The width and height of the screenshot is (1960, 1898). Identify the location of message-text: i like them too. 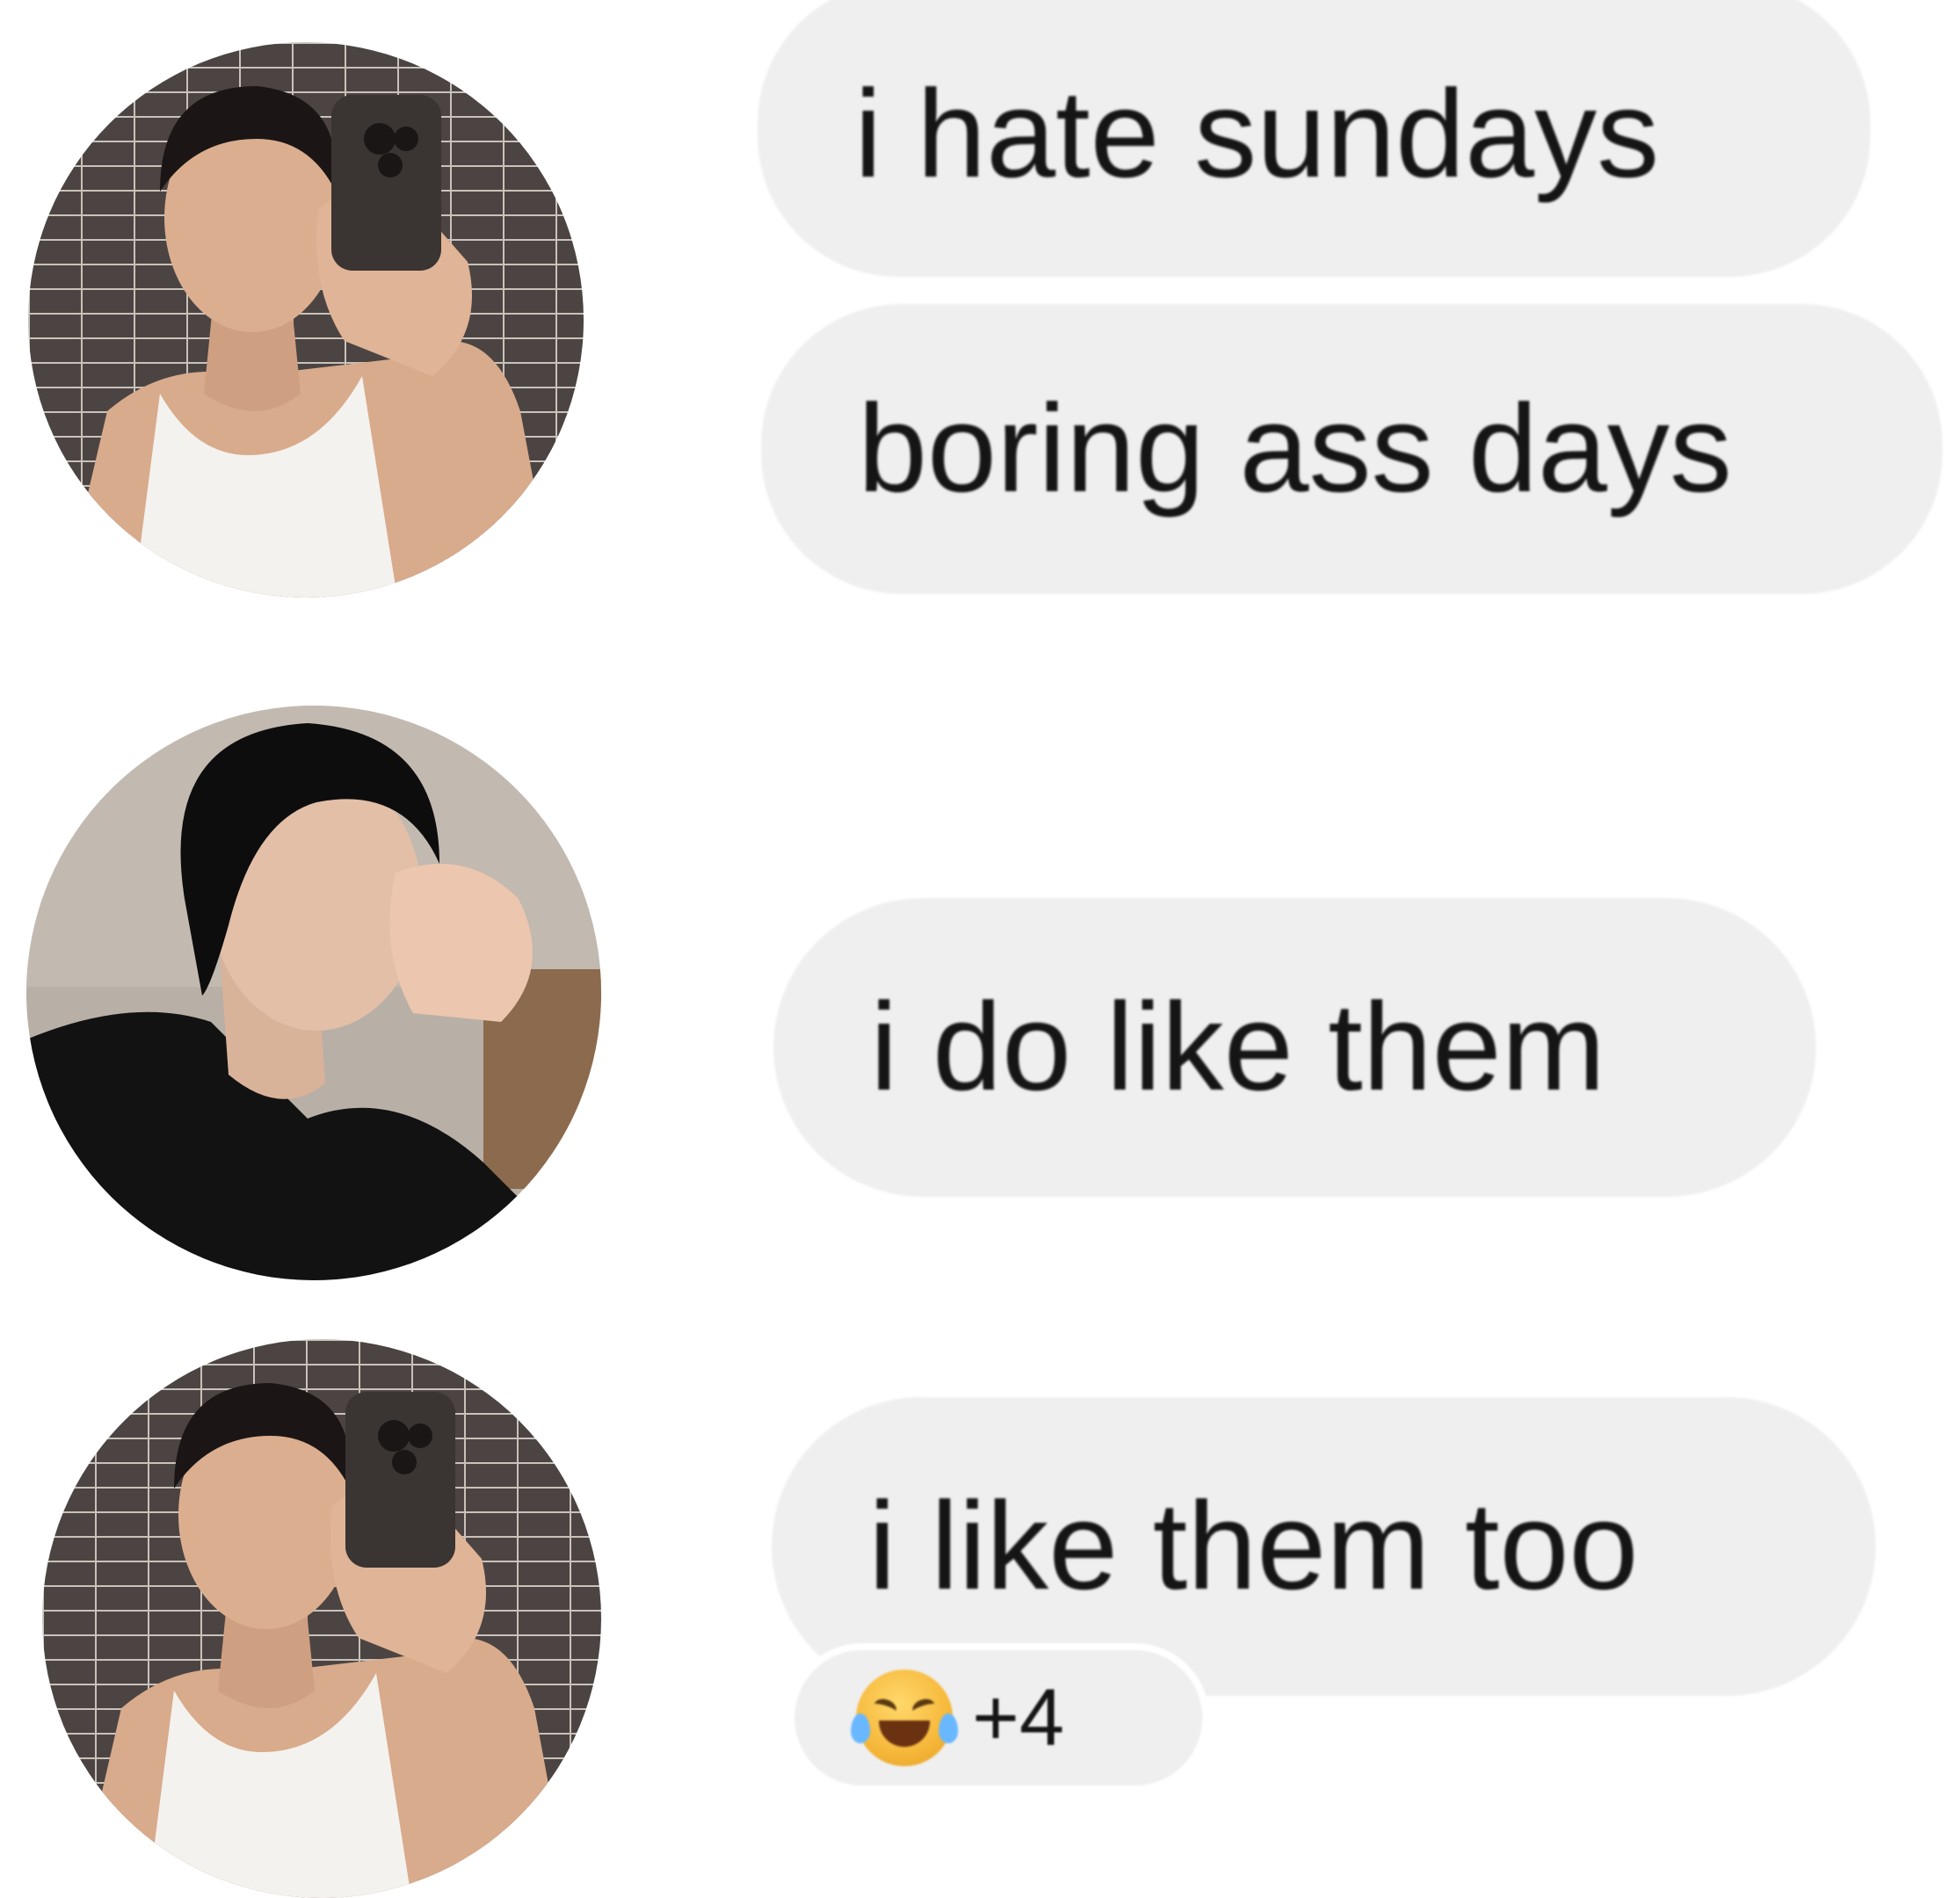
(1253, 1546).